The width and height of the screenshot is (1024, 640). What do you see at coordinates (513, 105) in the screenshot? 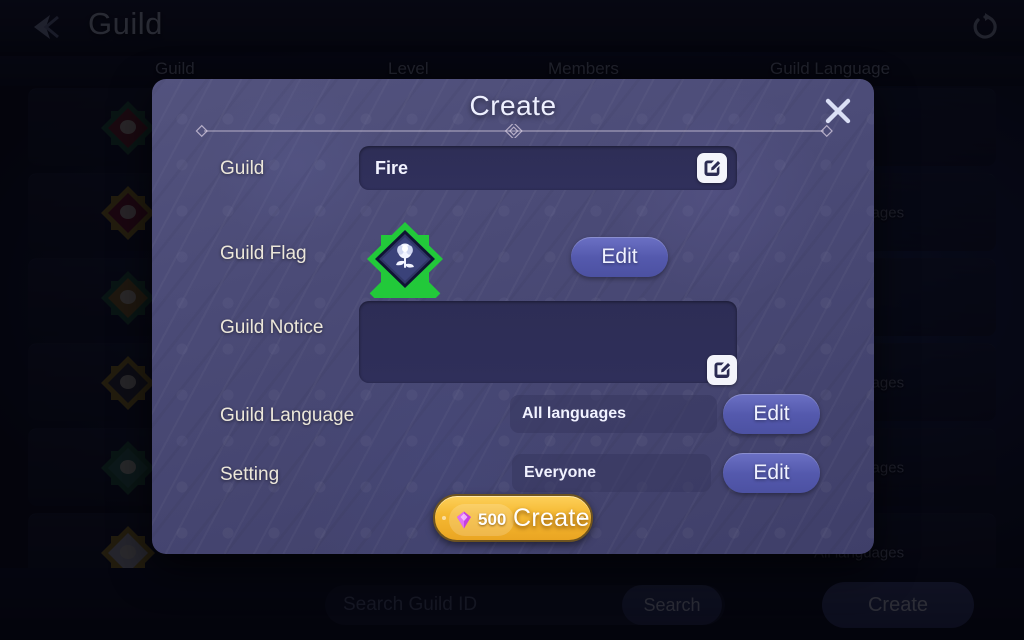
I see `dialog-title: Create` at bounding box center [513, 105].